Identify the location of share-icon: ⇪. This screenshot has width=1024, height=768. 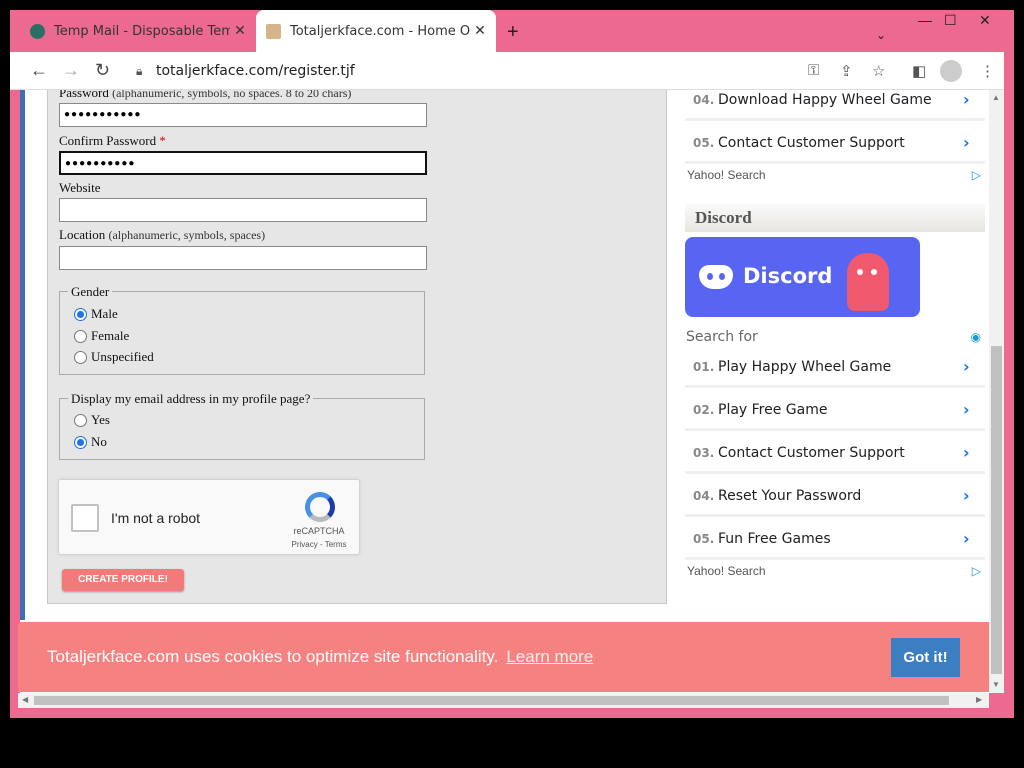
(846, 71).